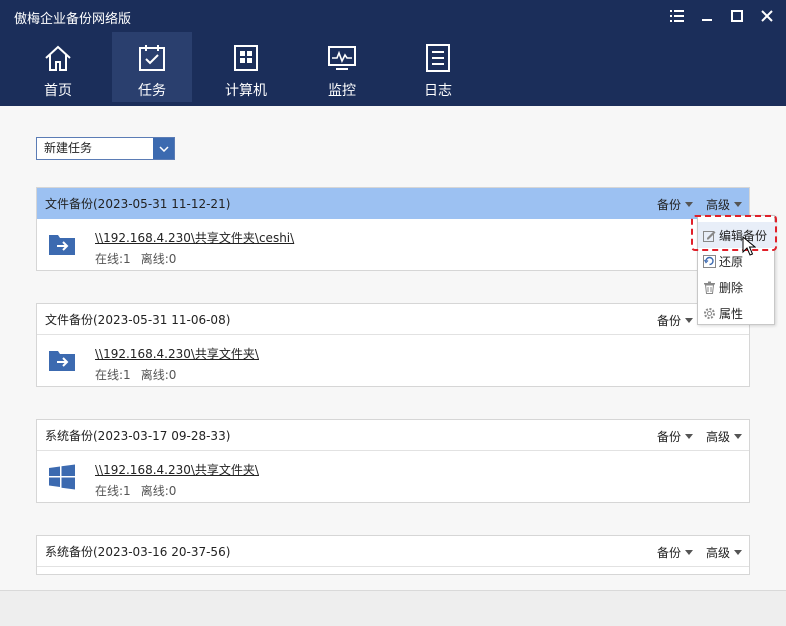 The width and height of the screenshot is (786, 626). I want to click on task-calendar-icon, so click(152, 58).